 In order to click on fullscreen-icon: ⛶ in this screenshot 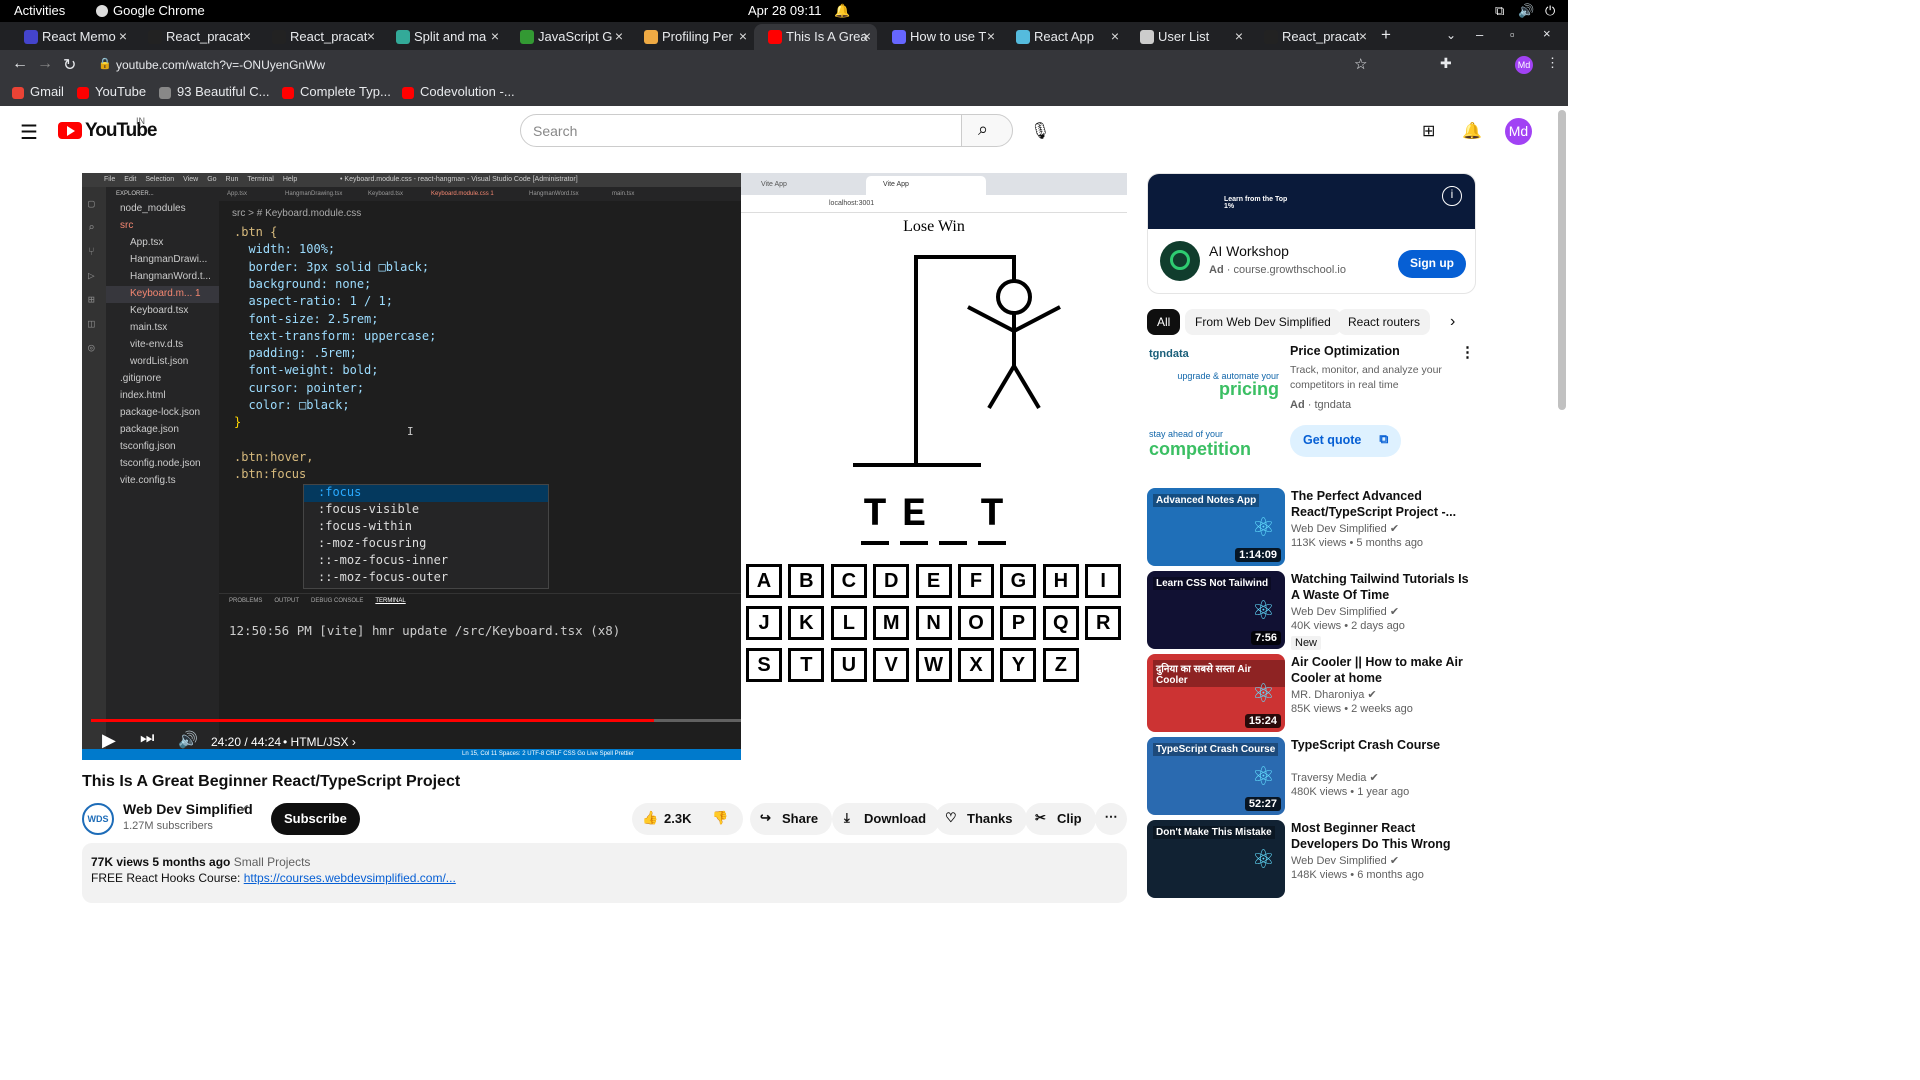, I will do `click(1093, 738)`.